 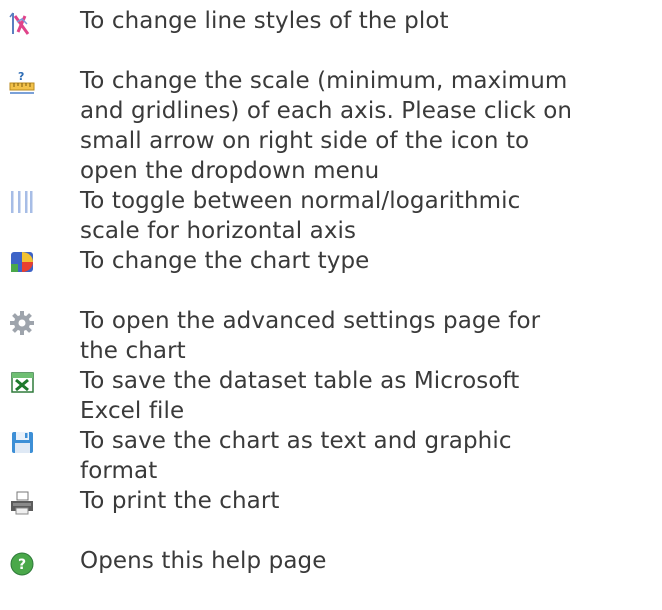 What do you see at coordinates (22, 262) in the screenshot?
I see `chart-type-icon` at bounding box center [22, 262].